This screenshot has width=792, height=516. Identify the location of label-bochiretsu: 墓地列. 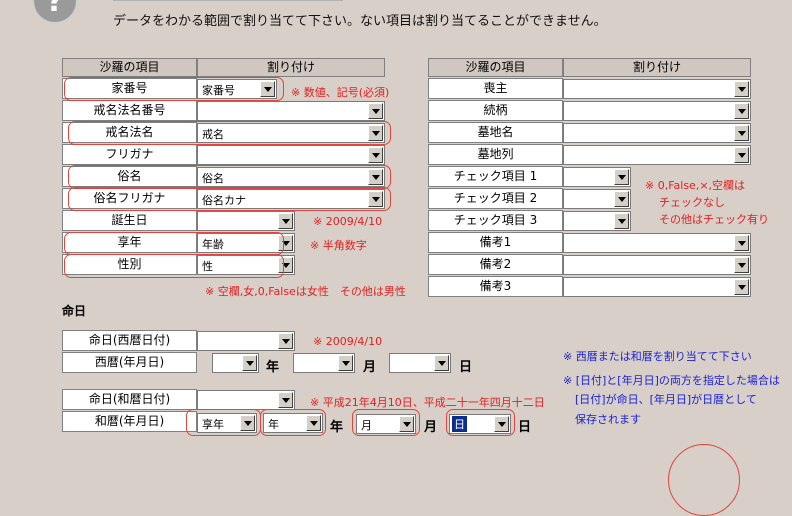
(495, 154).